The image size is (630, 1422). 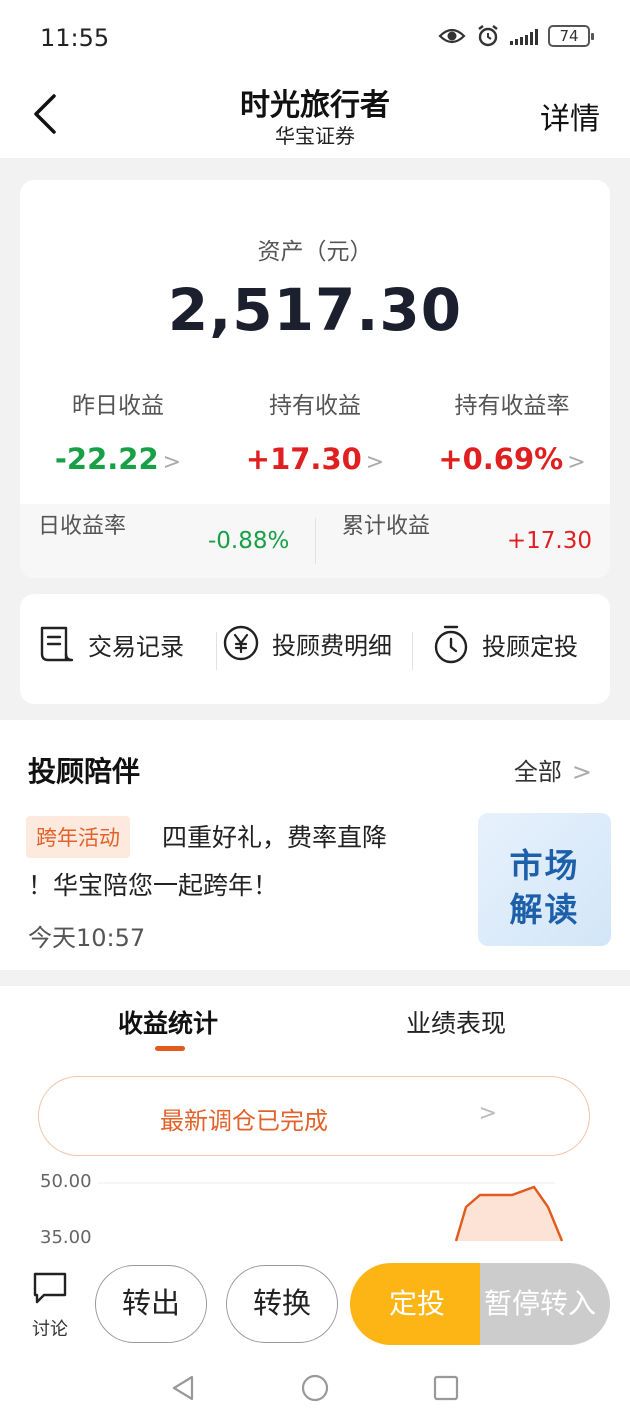 What do you see at coordinates (456, 1022) in the screenshot?
I see `tab-performance: 业绩表现` at bounding box center [456, 1022].